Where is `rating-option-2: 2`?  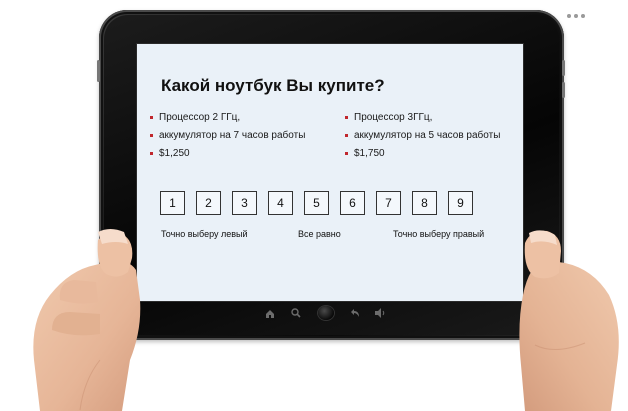 rating-option-2: 2 is located at coordinates (208, 203).